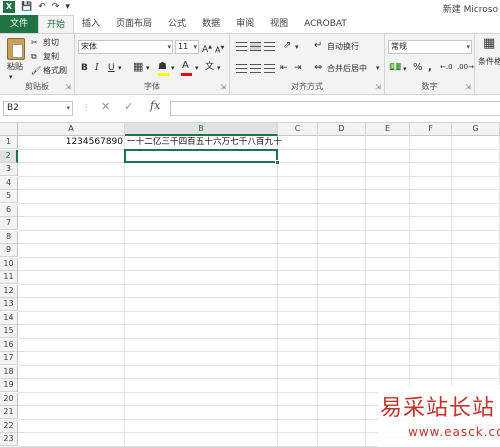 This screenshot has height=447, width=500. I want to click on tab-page-layout: 页面布局, so click(134, 24).